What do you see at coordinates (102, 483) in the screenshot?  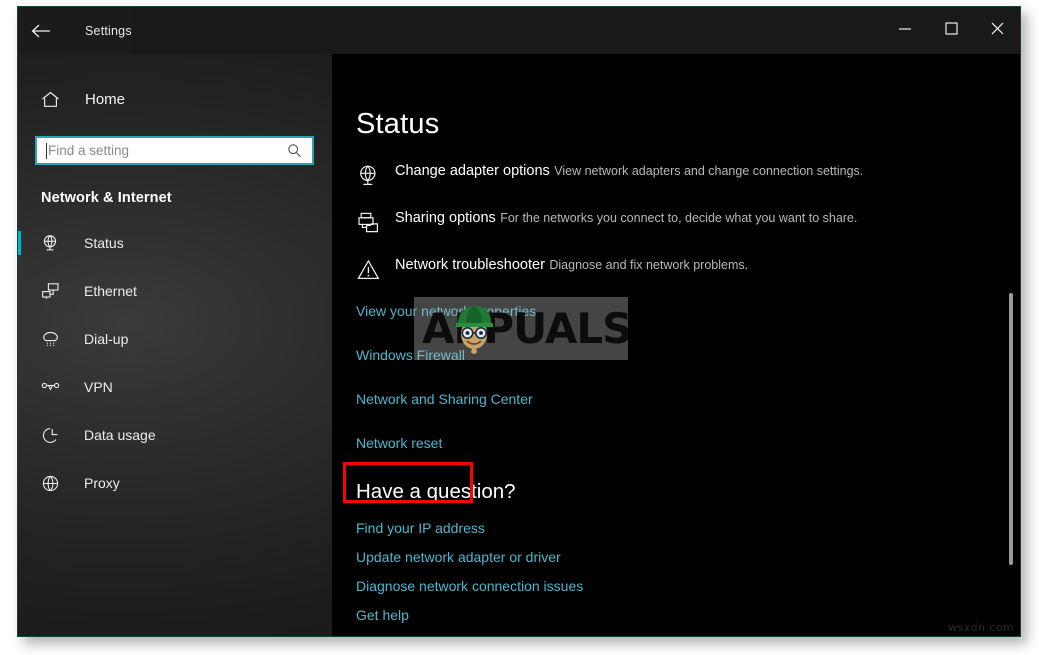 I see `sidebar-item-label: Proxy` at bounding box center [102, 483].